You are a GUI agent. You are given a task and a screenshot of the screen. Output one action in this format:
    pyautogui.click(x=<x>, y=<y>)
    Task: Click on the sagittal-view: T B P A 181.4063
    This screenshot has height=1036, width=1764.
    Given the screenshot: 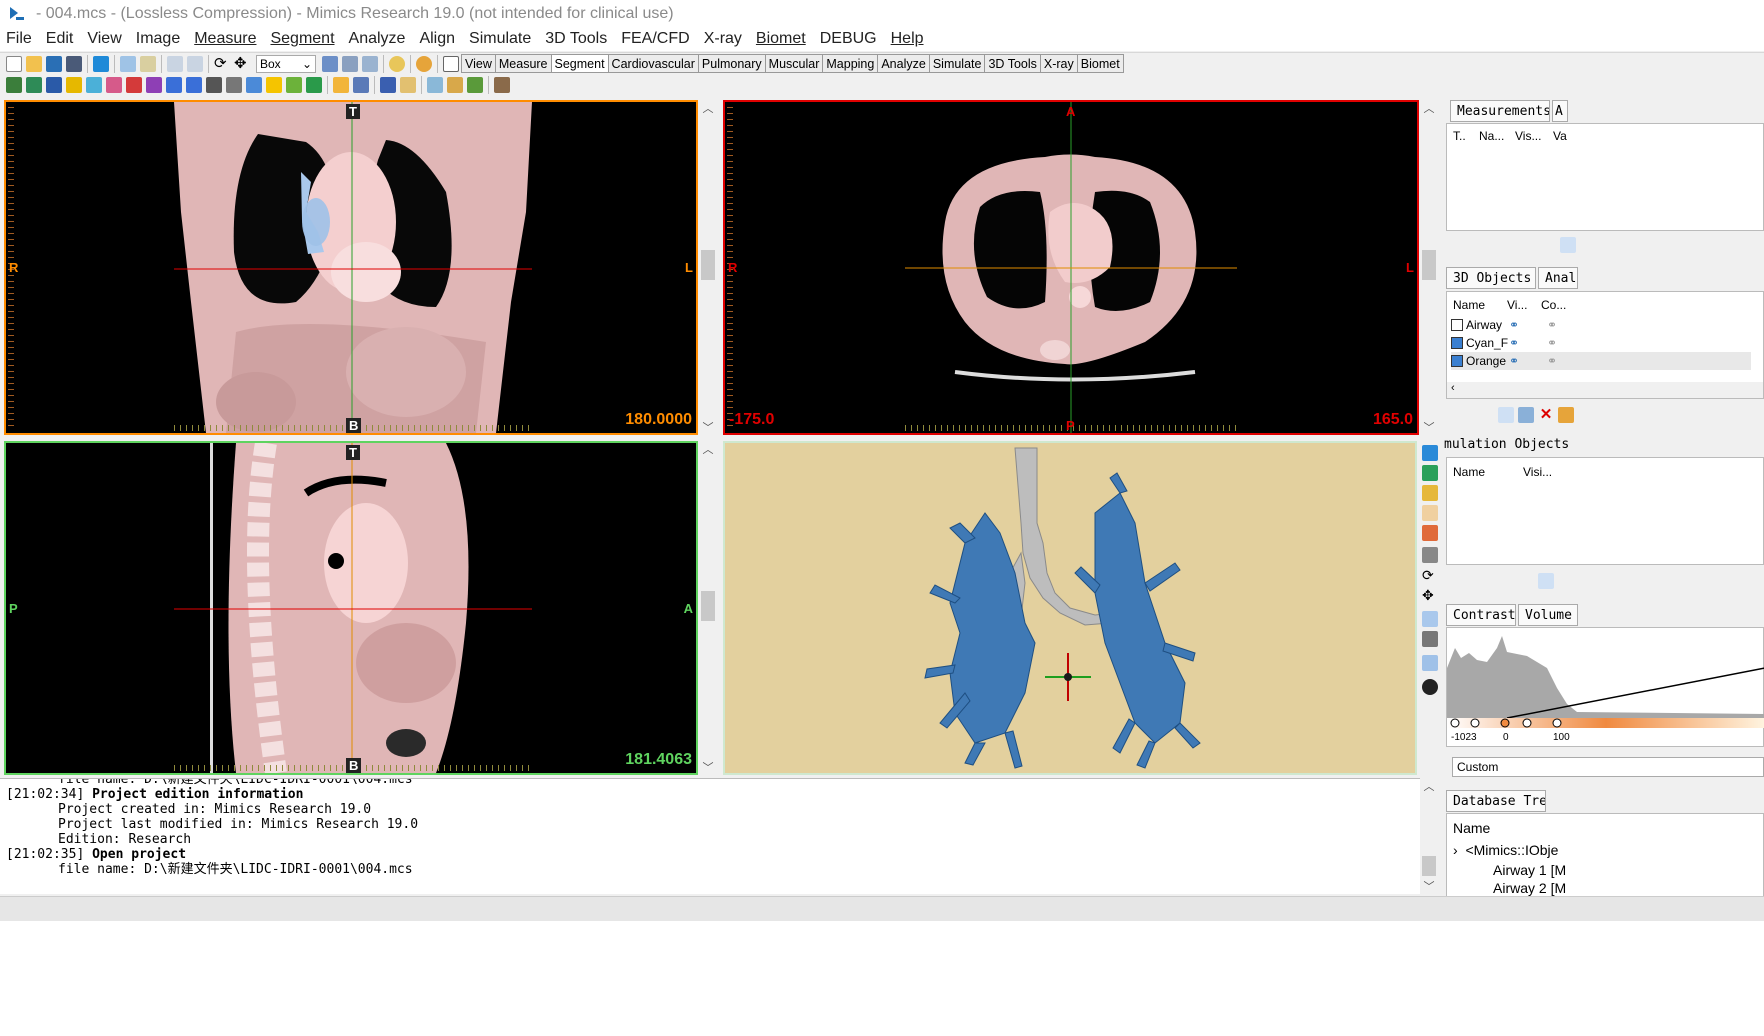 What is the action you would take?
    pyautogui.click(x=351, y=608)
    